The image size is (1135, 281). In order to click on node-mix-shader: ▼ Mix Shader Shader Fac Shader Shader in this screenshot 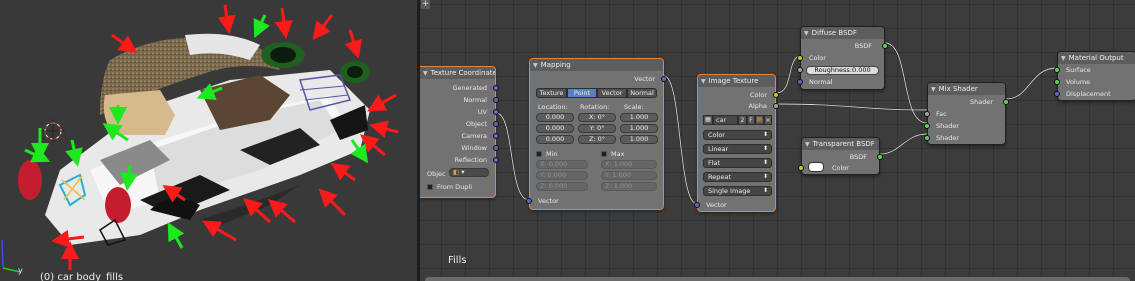, I will do `click(966, 113)`.